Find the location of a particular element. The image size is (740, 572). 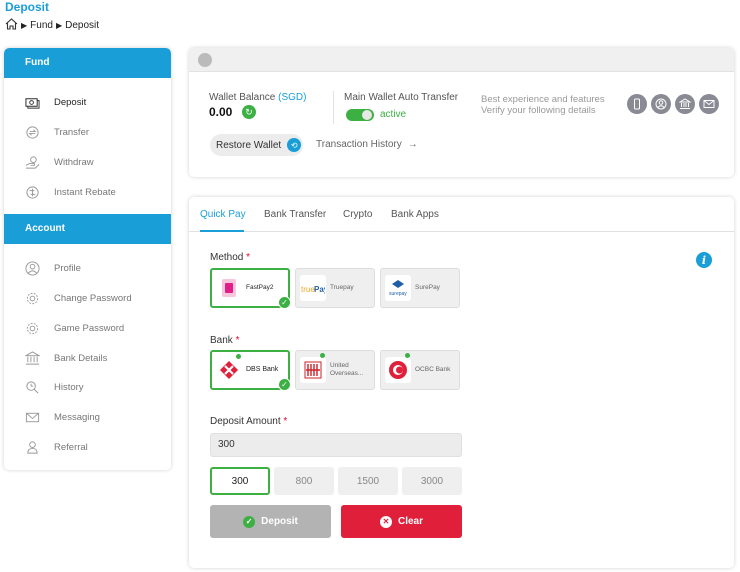

sidebar-item-messaging: Messaging is located at coordinates (62, 417).